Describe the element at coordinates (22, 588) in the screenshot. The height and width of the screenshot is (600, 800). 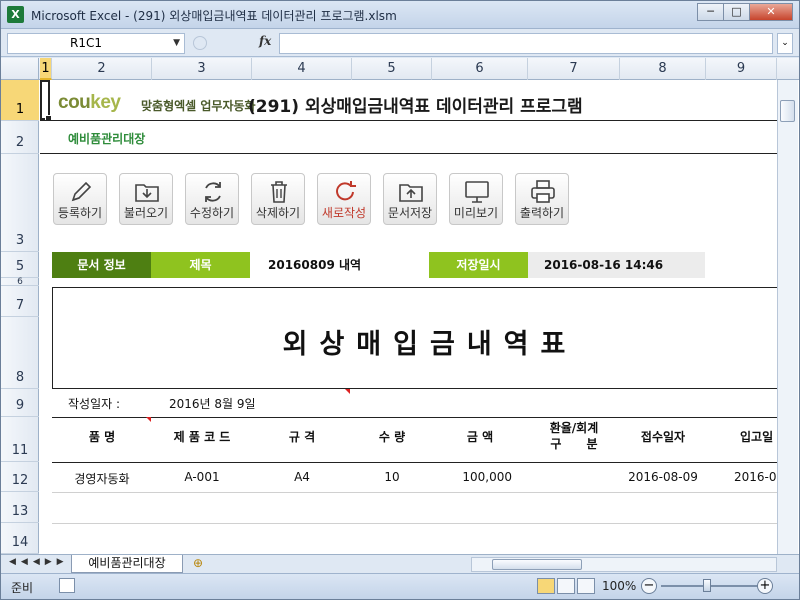
I see `status-ready-text: 준비` at that location.